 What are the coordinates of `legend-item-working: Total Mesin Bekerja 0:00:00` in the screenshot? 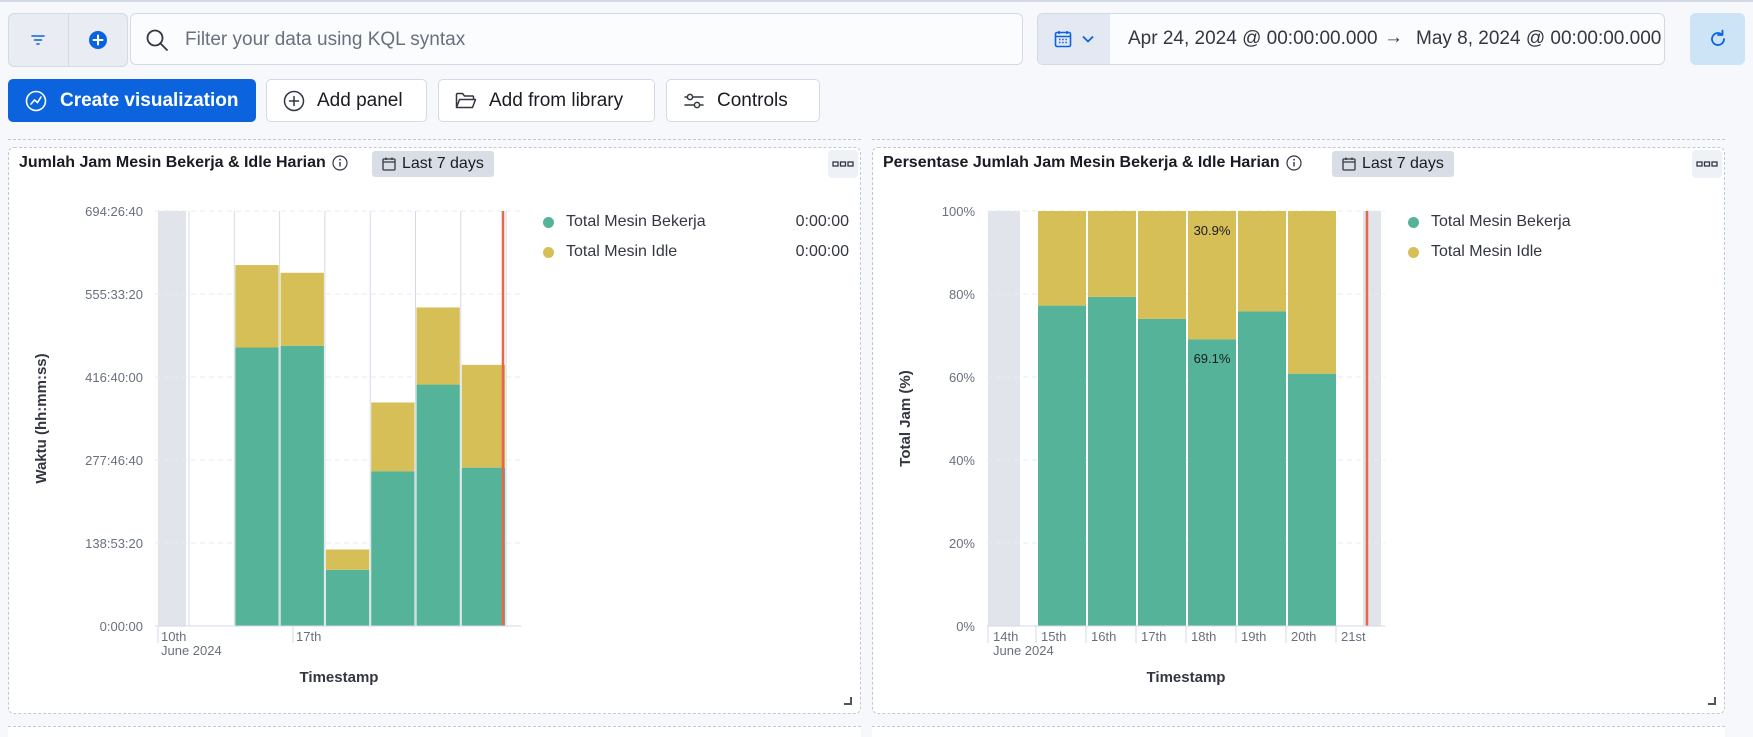 It's located at (696, 222).